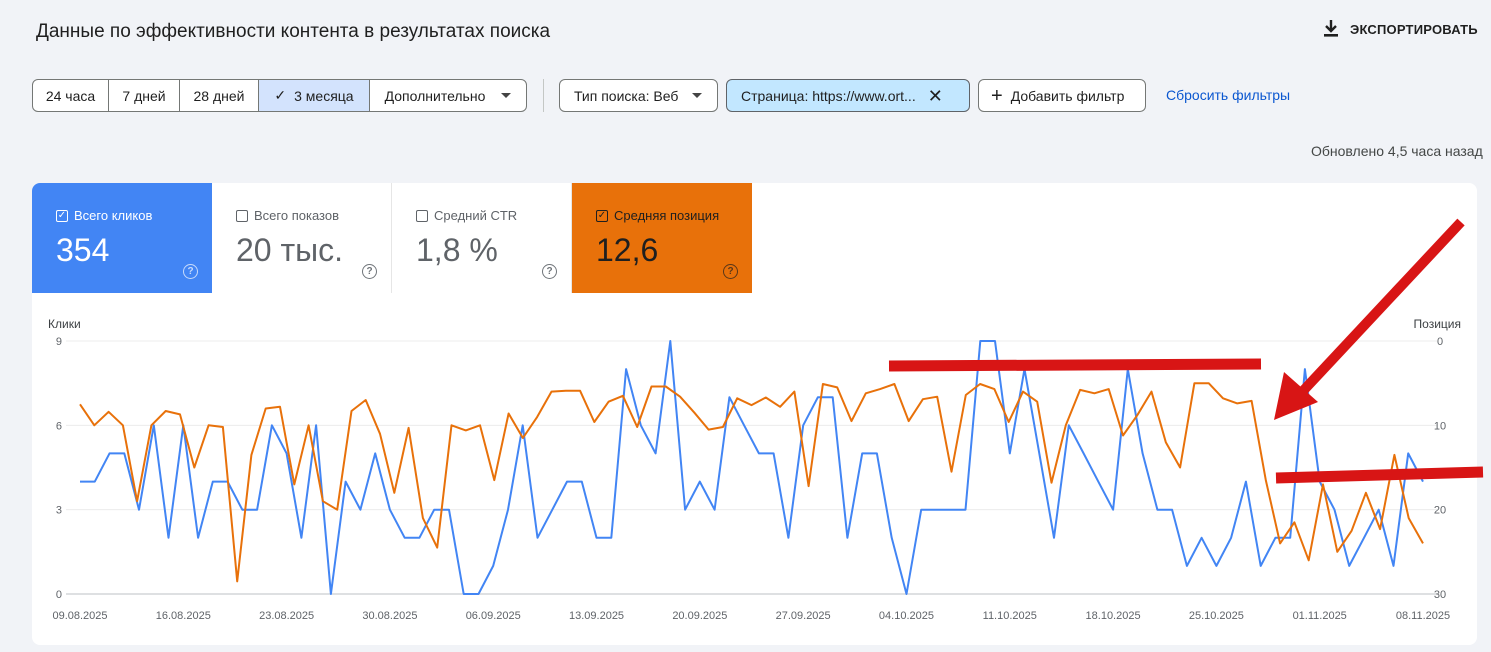  I want to click on x-tick-label: 30.08.2025, so click(389, 616).